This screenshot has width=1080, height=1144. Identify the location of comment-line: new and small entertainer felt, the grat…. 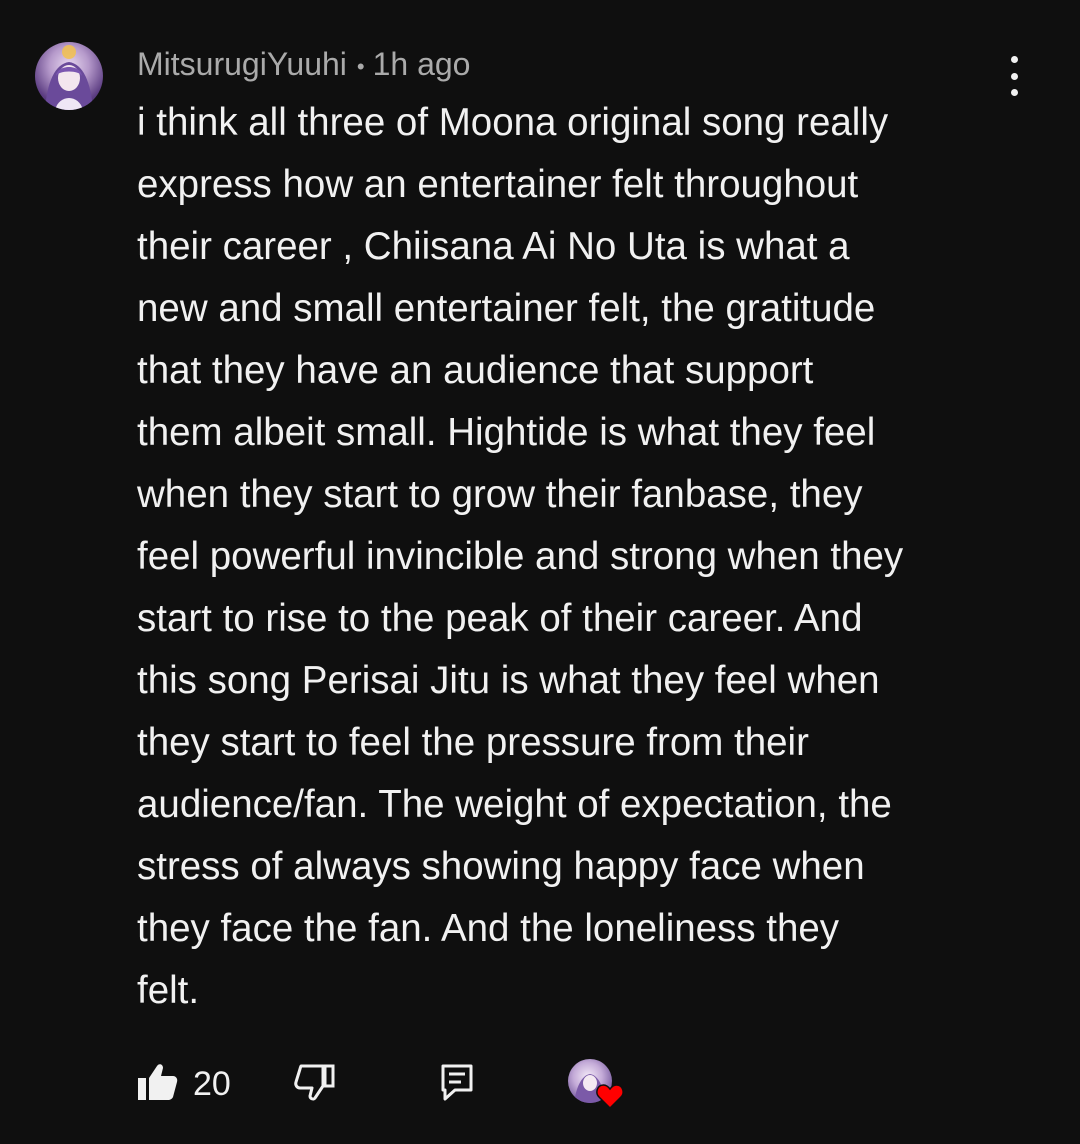
(506, 308).